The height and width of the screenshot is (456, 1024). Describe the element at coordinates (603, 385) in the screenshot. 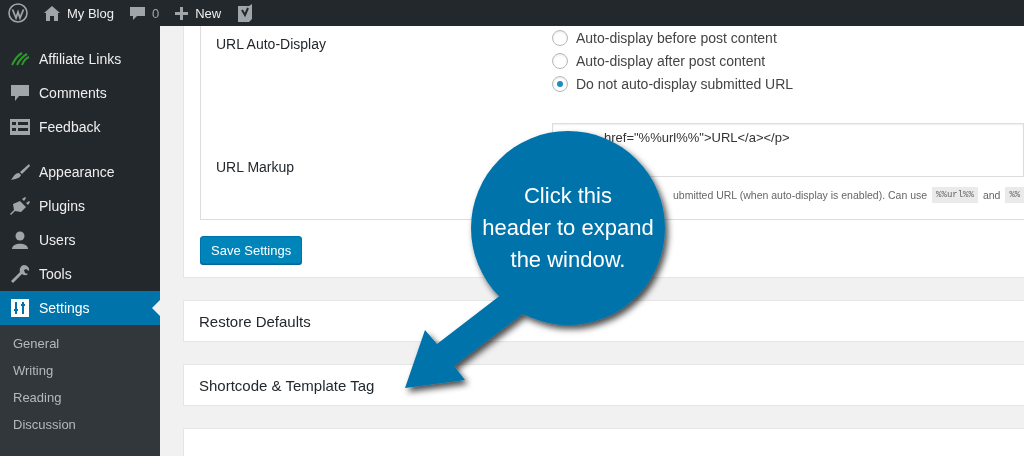

I see `section-header: Shortcode & Template Tag` at that location.